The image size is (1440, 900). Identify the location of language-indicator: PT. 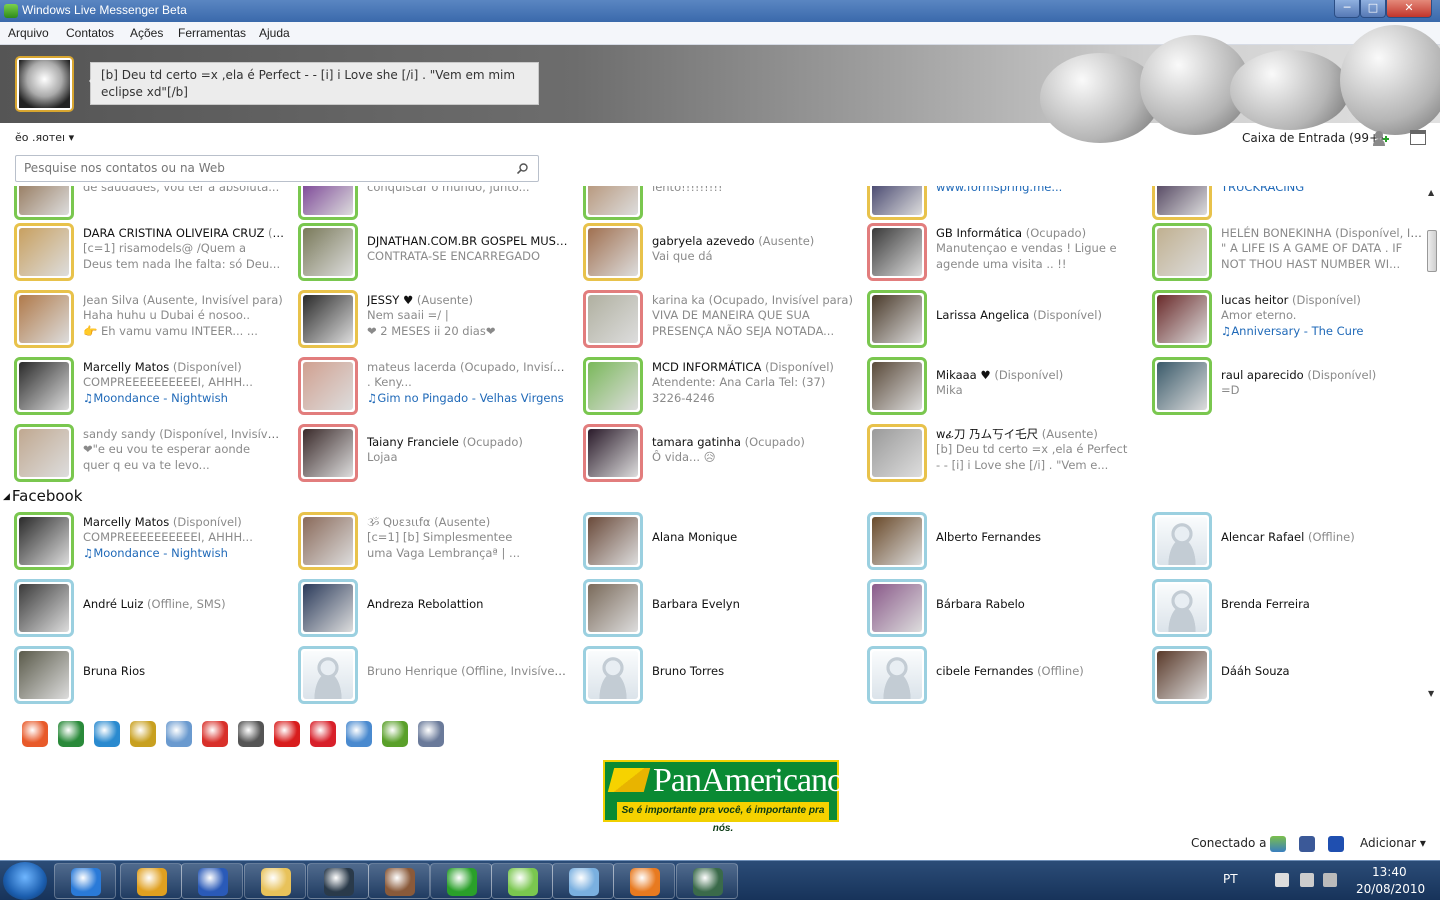
(1230, 879).